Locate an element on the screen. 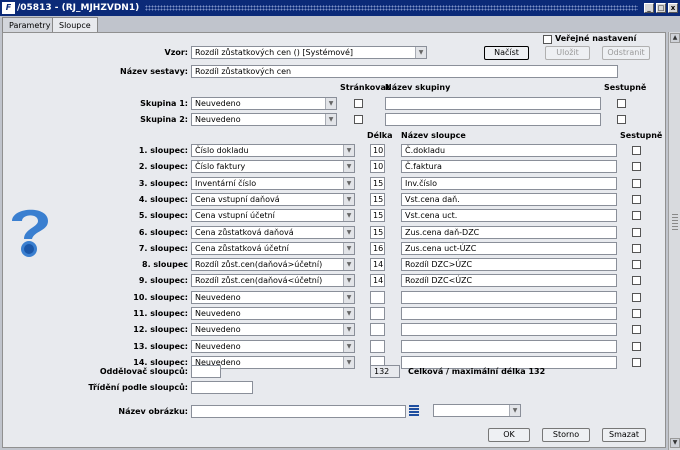 The width and height of the screenshot is (680, 450). oddelovac-input is located at coordinates (206, 371).